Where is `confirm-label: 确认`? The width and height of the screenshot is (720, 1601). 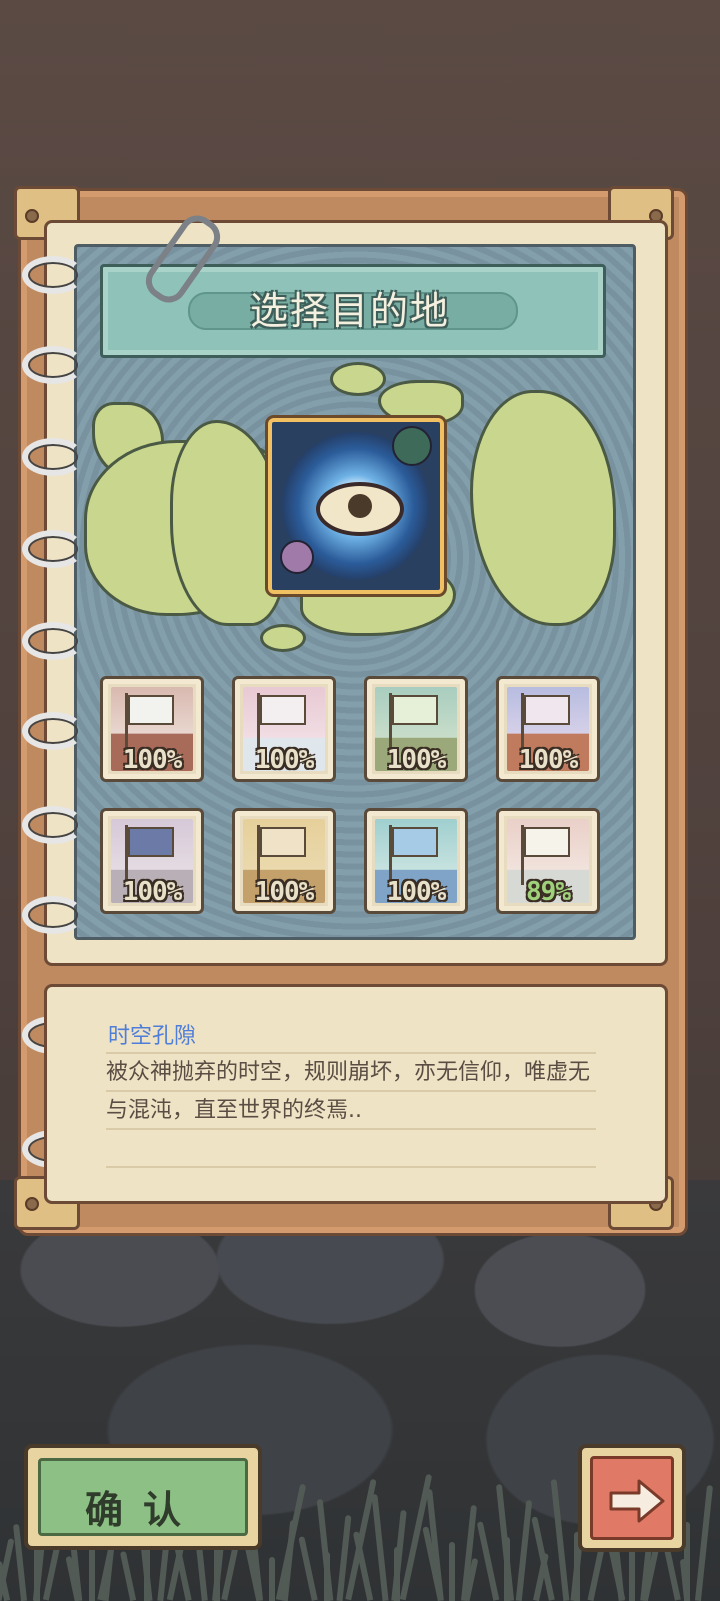 confirm-label: 确认 is located at coordinates (142, 1510).